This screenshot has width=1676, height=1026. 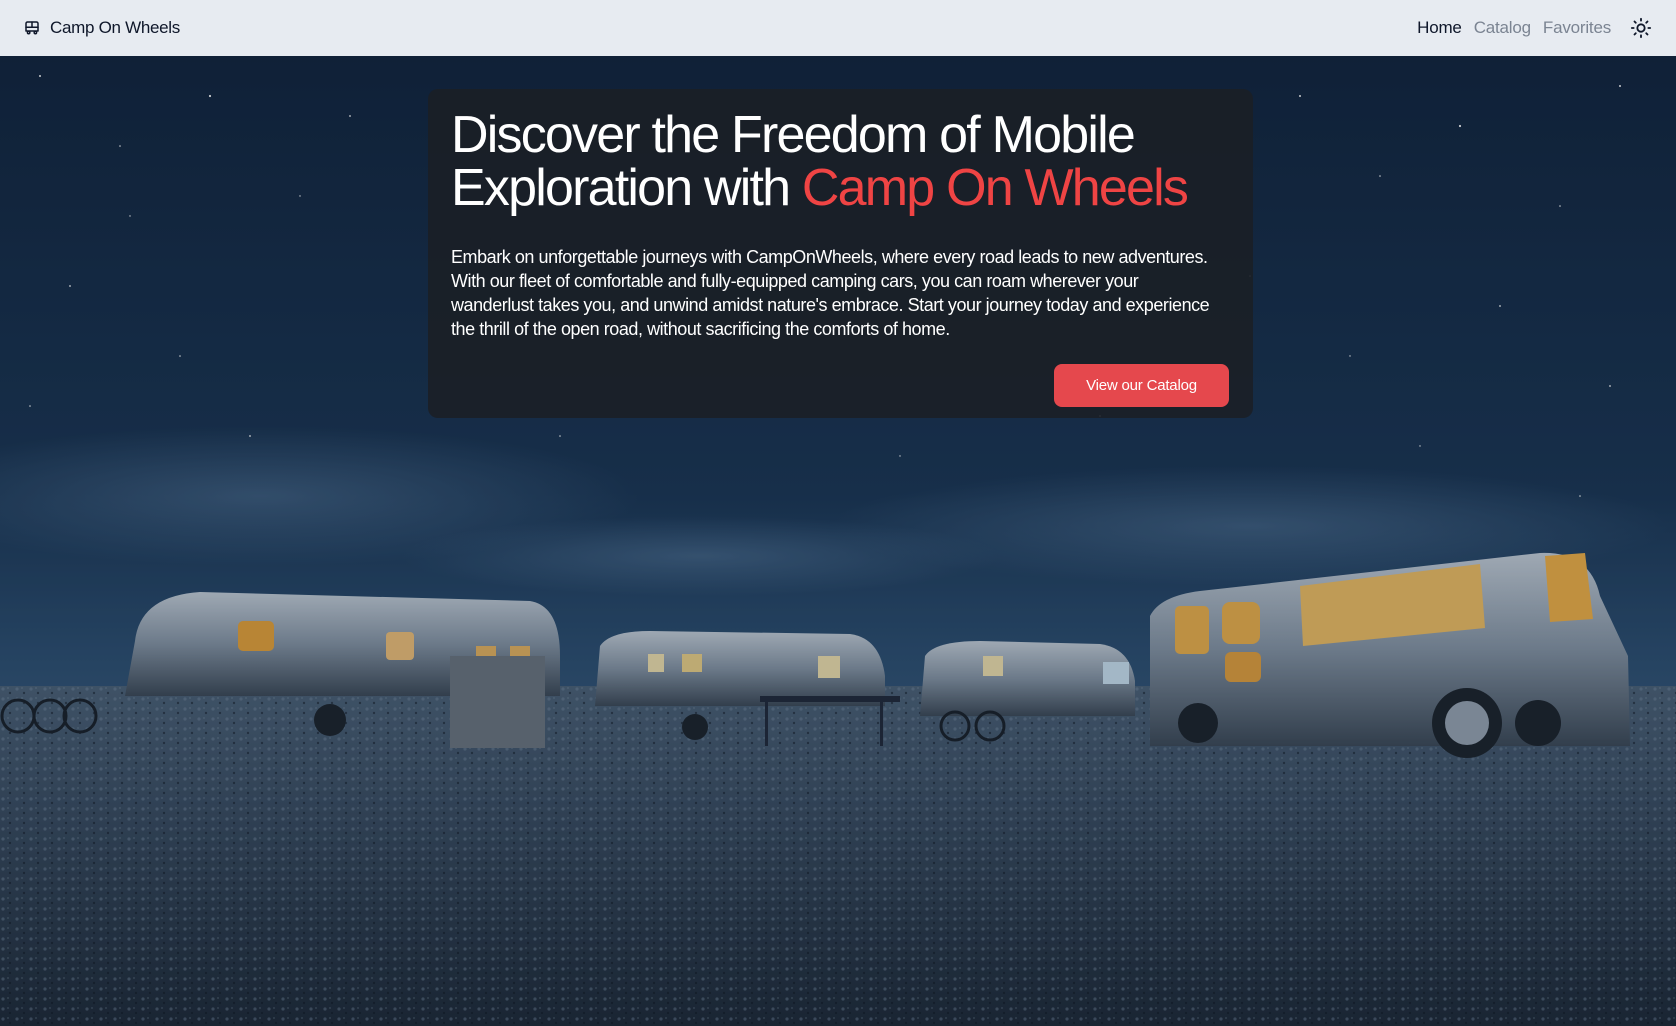 I want to click on camper-van-icon, so click(x=32, y=28).